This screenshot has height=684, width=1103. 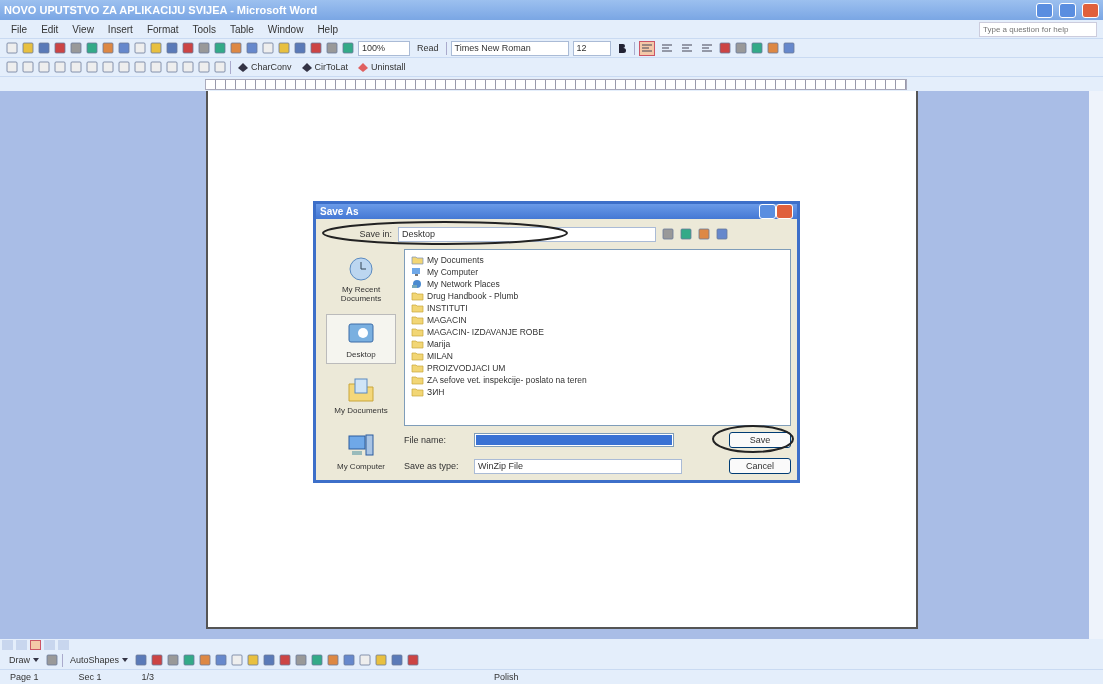 What do you see at coordinates (361, 395) in the screenshot?
I see `places-bar-item: My Documents` at bounding box center [361, 395].